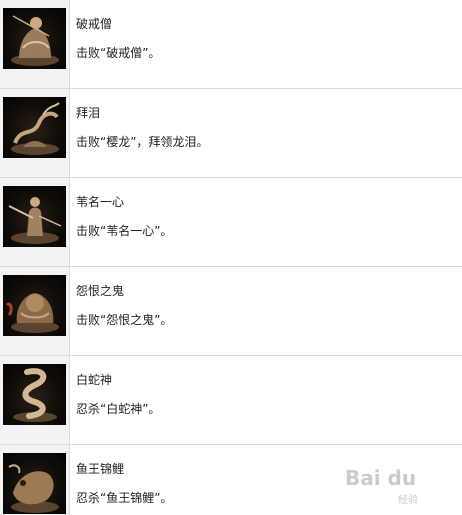  What do you see at coordinates (34, 305) in the screenshot?
I see `demon-statue-icon` at bounding box center [34, 305].